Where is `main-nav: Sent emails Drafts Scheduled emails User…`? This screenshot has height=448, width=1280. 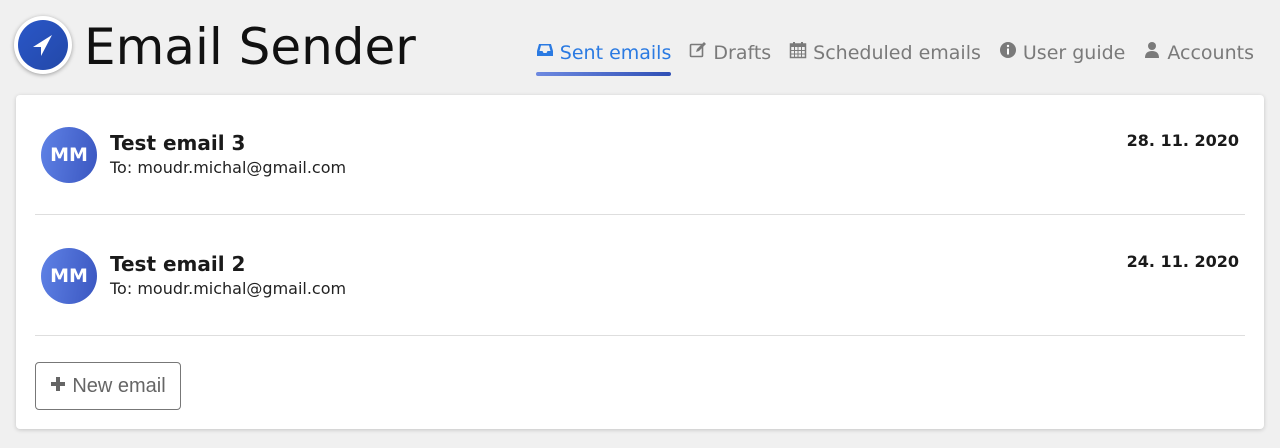 main-nav: Sent emails Drafts Scheduled emails User… is located at coordinates (894, 60).